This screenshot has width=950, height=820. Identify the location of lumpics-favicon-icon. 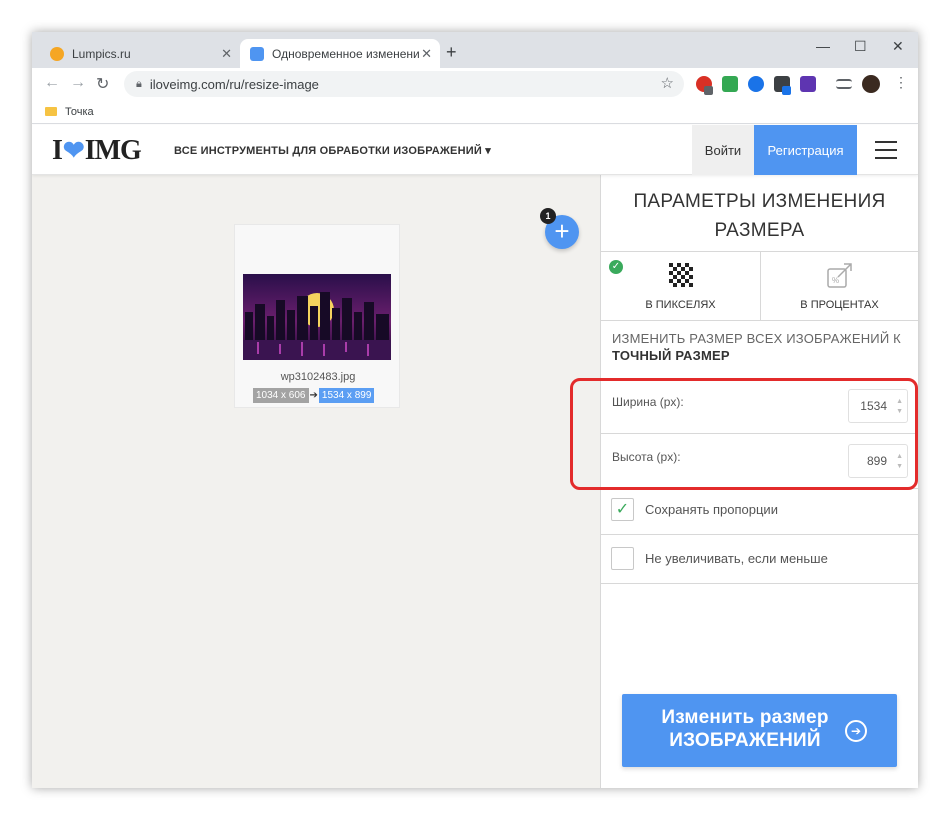
(57, 53).